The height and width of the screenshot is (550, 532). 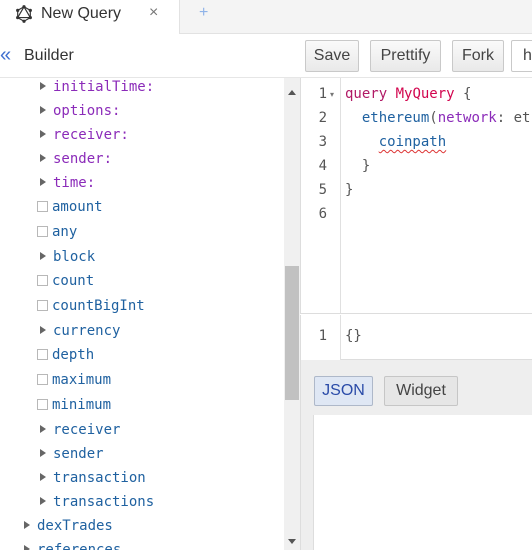 I want to click on result-output, so click(x=422, y=482).